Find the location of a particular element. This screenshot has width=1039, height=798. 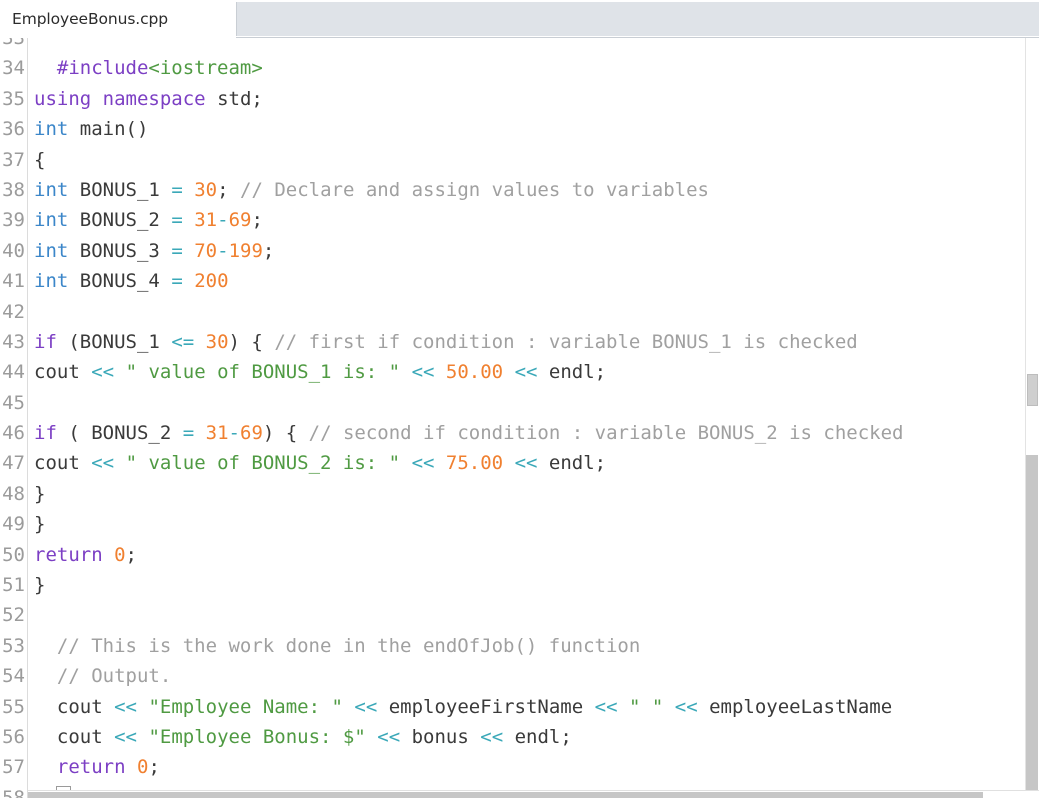

line-number: 38 is located at coordinates (13, 189).